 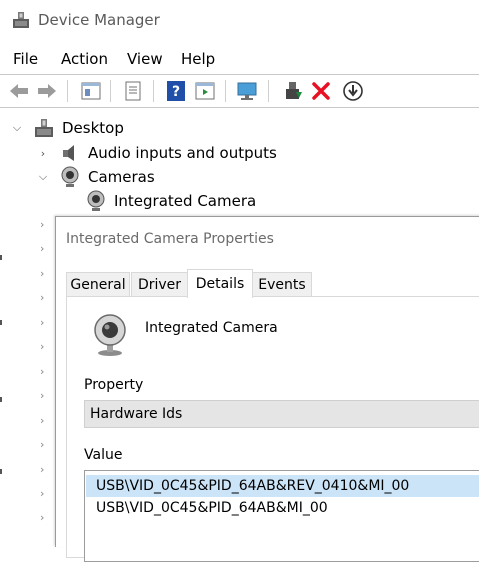 I want to click on disable-device-icon, so click(x=353, y=91).